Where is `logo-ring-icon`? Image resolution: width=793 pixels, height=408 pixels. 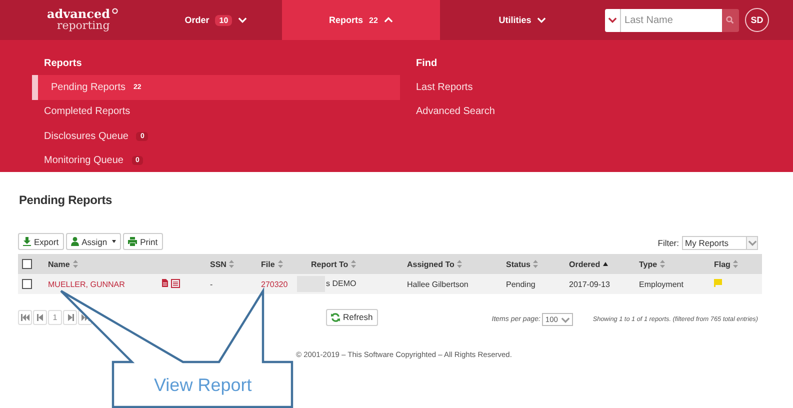 logo-ring-icon is located at coordinates (115, 11).